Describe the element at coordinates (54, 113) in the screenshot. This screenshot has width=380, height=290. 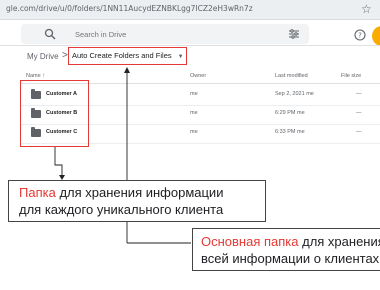
I see `folders-highlight-box` at that location.